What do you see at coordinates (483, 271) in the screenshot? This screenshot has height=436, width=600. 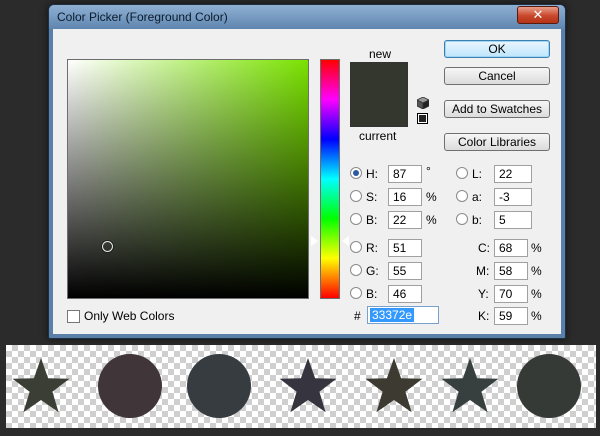 I see `magenta-label: M:` at bounding box center [483, 271].